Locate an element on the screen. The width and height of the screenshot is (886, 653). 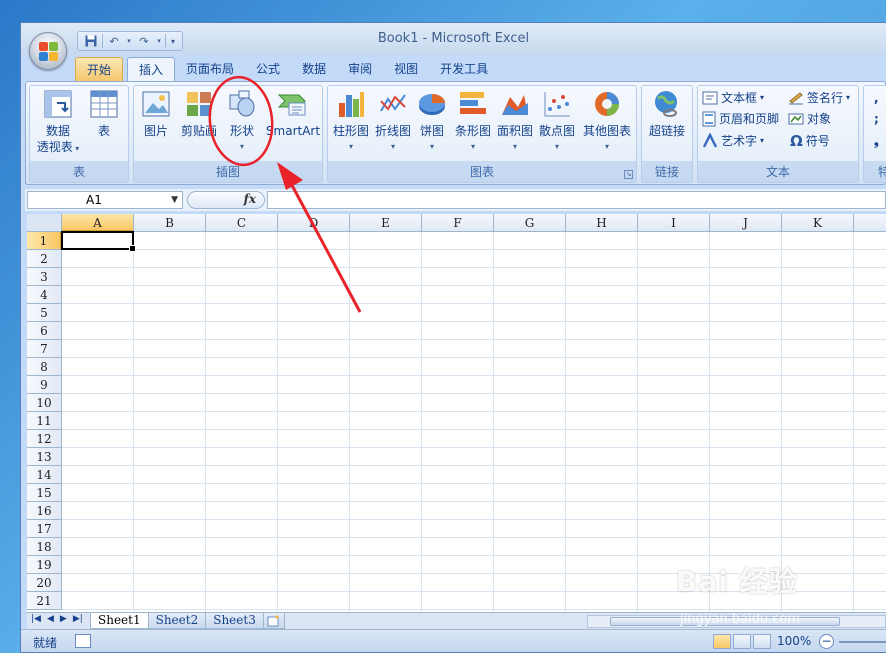
tab-view: 视图 is located at coordinates (406, 69).